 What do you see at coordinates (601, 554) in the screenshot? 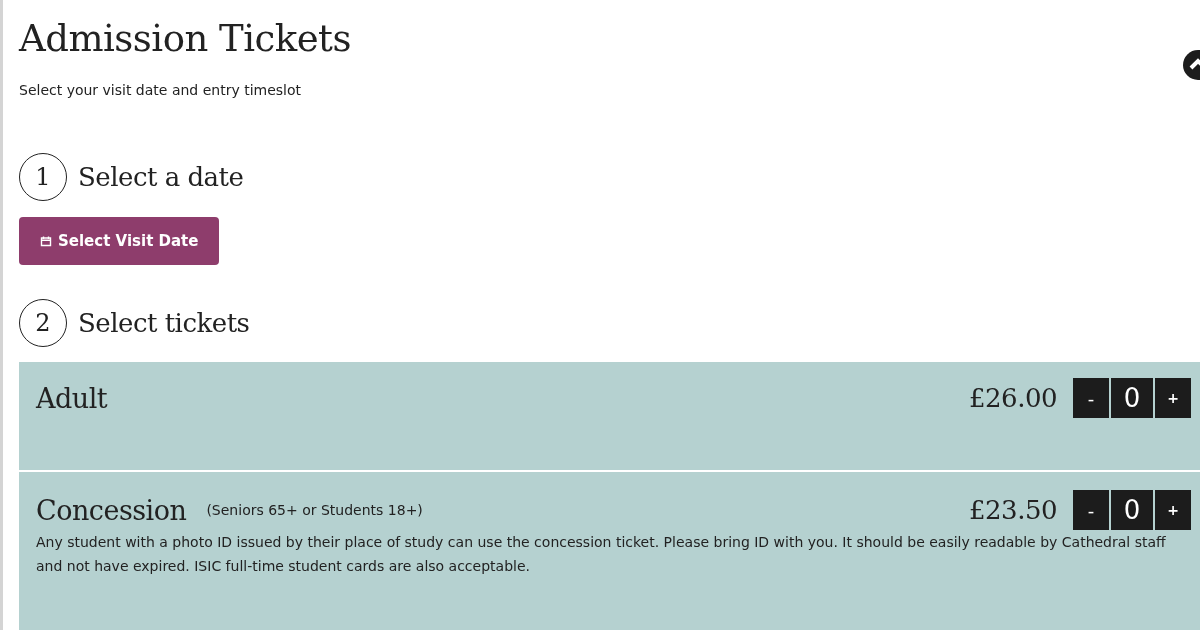
I see `ticket-description: Any student with a photo ID issued by their place of study can use the concession ticket. Please bring ID with you. It should be easily readable by Cathedral staff and not have expired. ISIC full-time student cards are also acceptable.` at bounding box center [601, 554].